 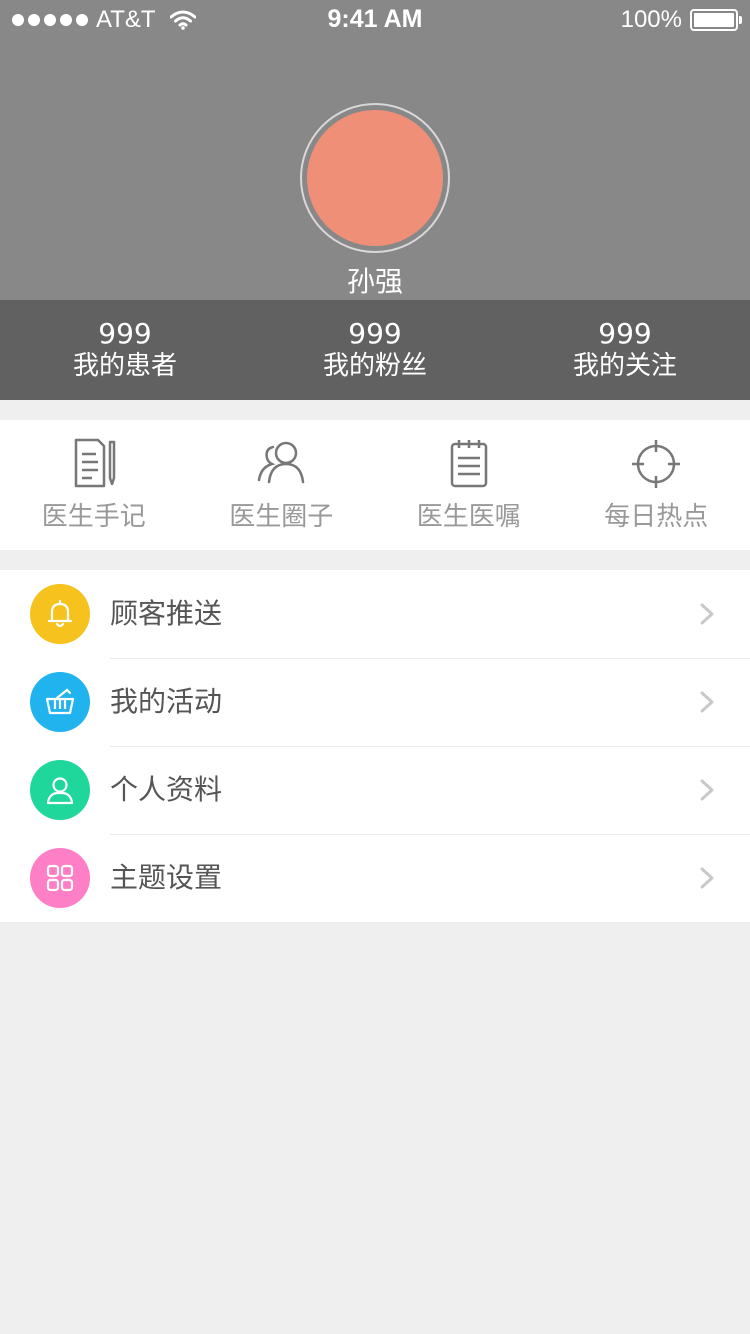 I want to click on bell-icon, so click(x=60, y=614).